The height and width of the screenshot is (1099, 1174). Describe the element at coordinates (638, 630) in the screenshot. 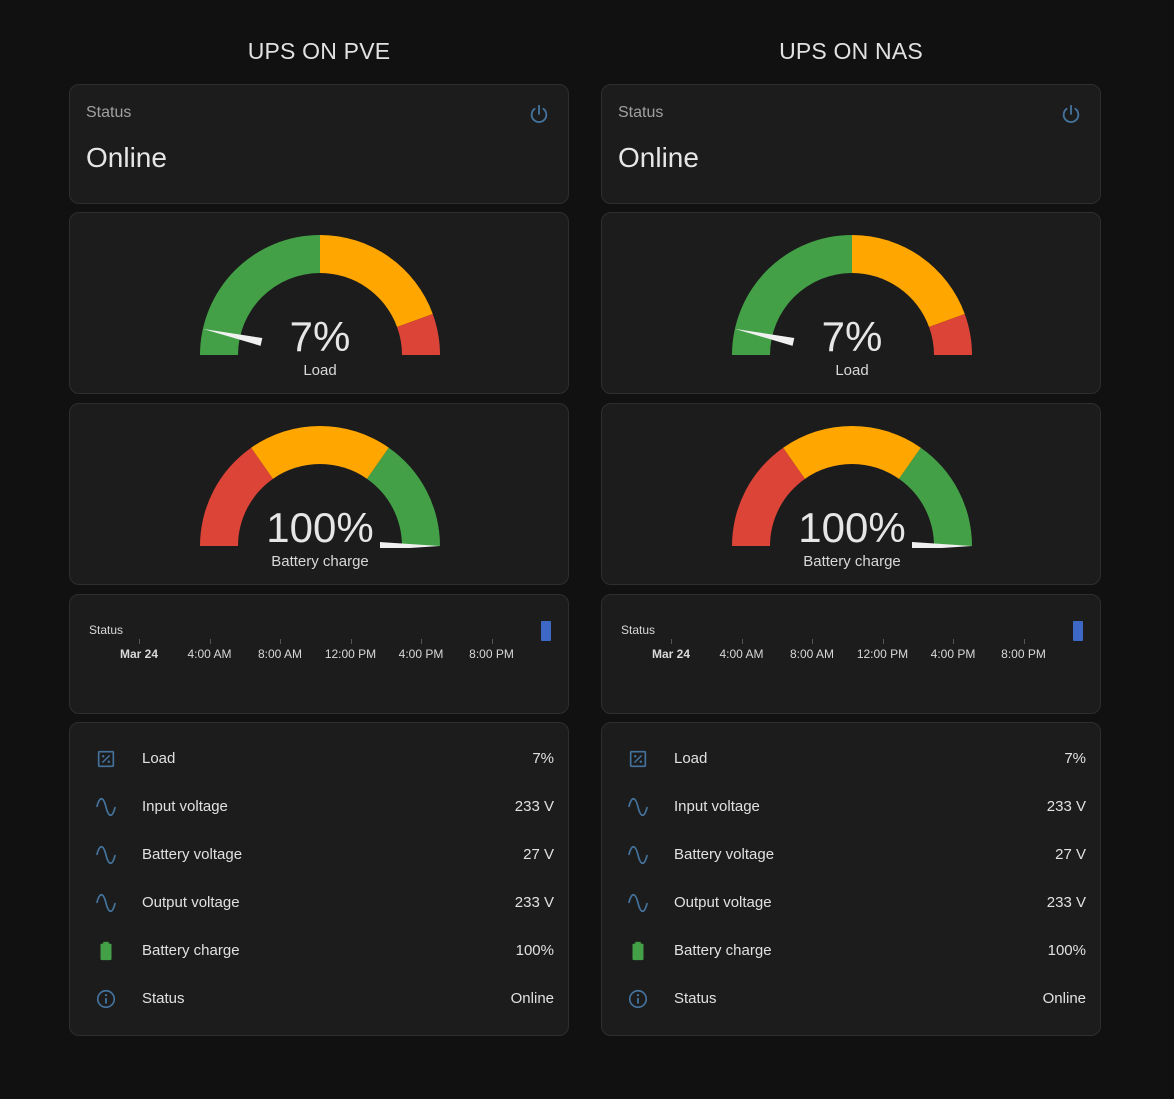

I see `history-label: Status` at that location.